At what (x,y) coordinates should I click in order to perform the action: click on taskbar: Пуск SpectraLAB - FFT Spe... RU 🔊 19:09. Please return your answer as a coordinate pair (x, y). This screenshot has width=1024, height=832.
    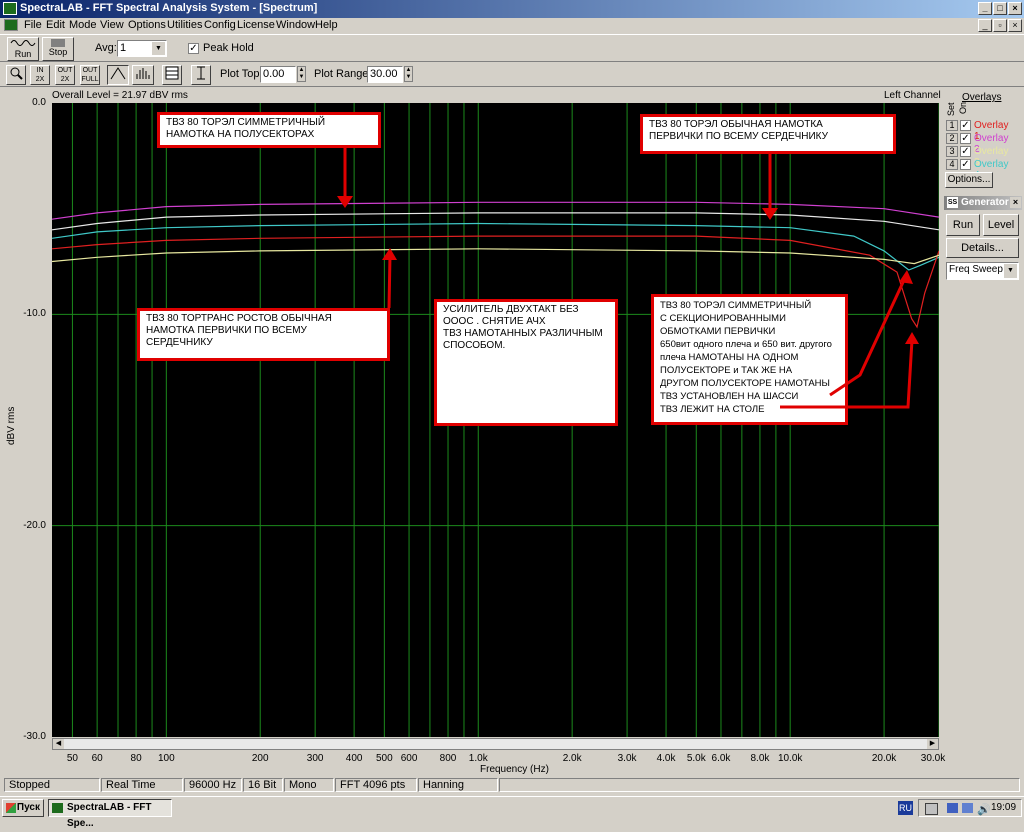
    Looking at the image, I should click on (512, 812).